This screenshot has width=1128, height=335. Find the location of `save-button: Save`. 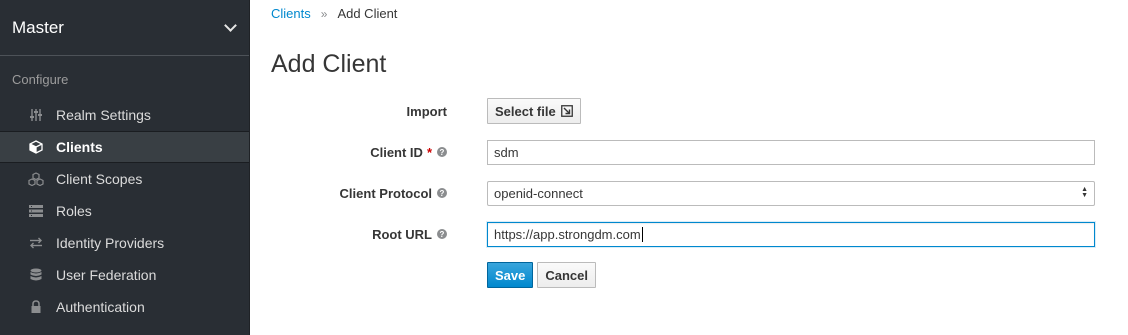

save-button: Save is located at coordinates (510, 275).